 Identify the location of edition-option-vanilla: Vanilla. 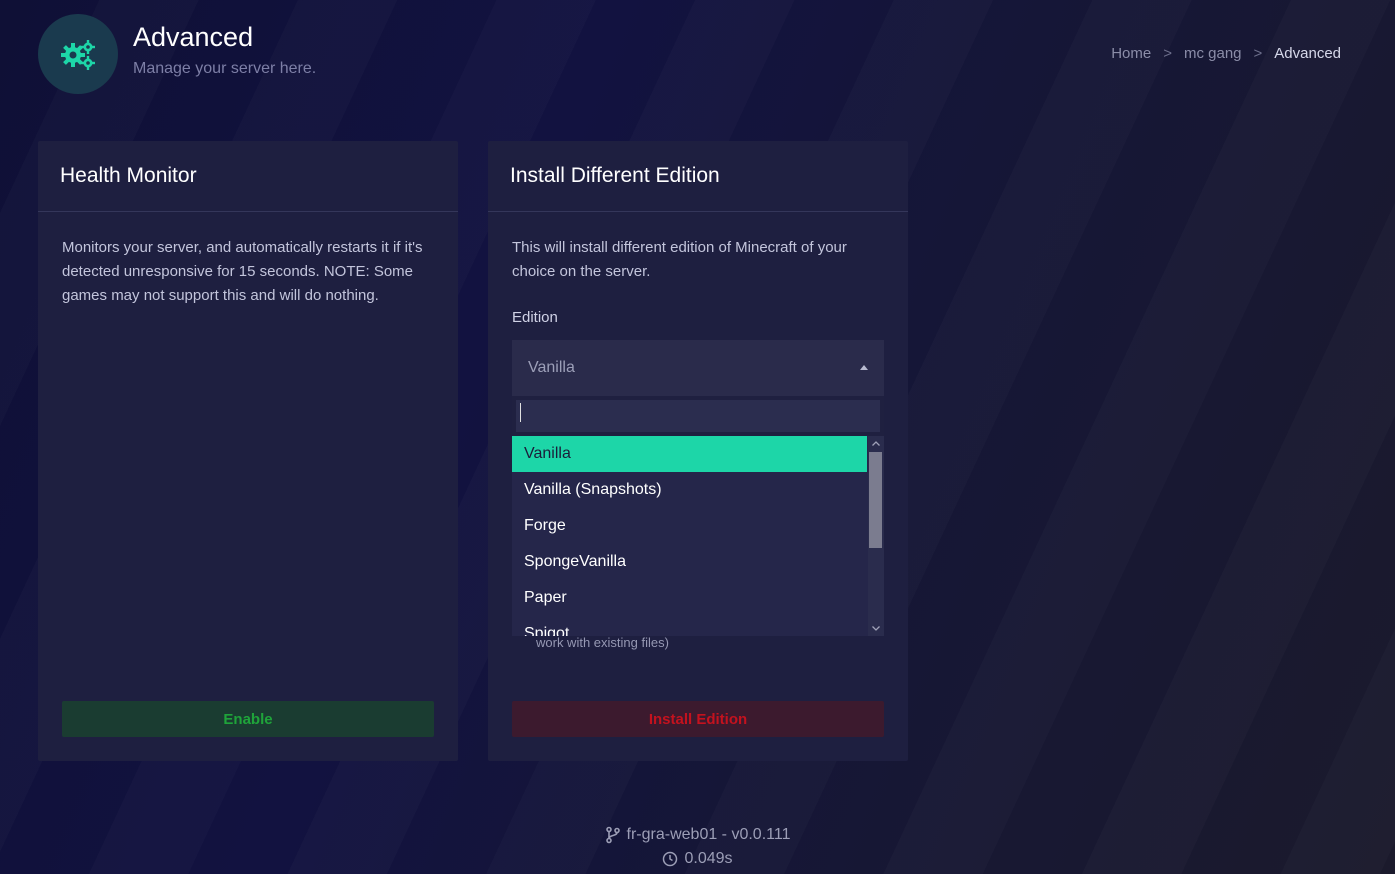
(689, 454).